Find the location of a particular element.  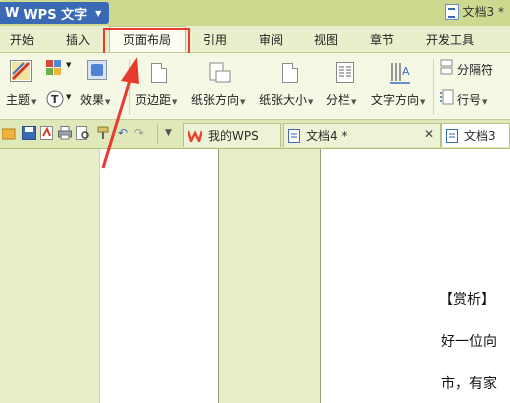

tab-view: 视图 is located at coordinates (326, 39).